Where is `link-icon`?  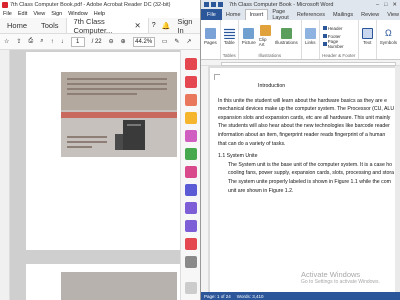
link-icon is located at coordinates (310, 33).